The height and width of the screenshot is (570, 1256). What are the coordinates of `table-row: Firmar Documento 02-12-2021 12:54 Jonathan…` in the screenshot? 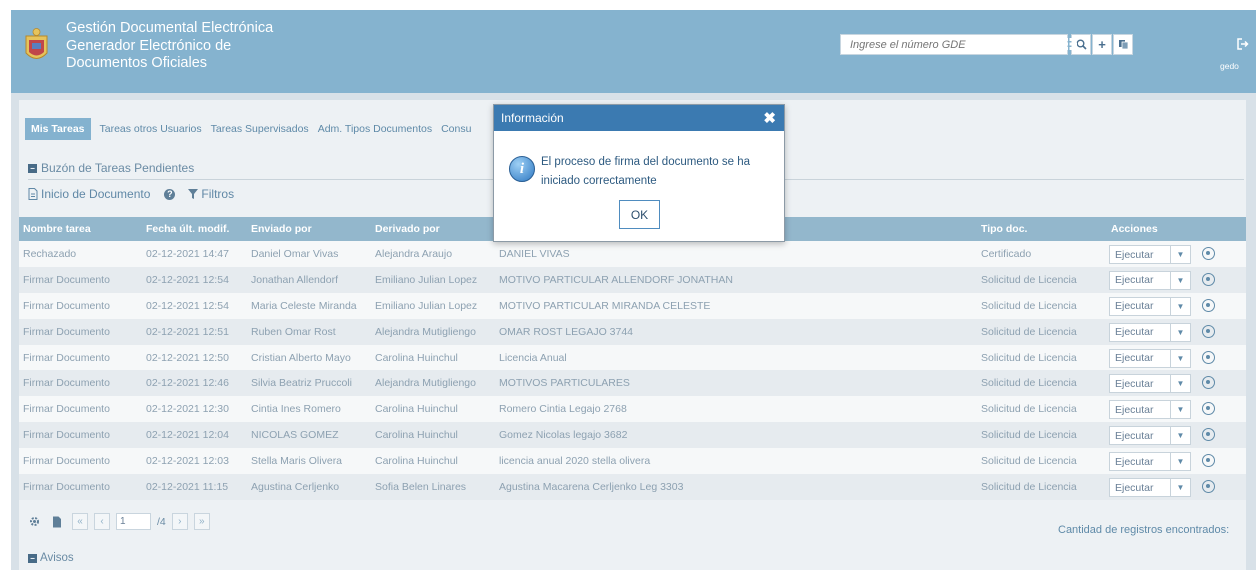 It's located at (632, 279).